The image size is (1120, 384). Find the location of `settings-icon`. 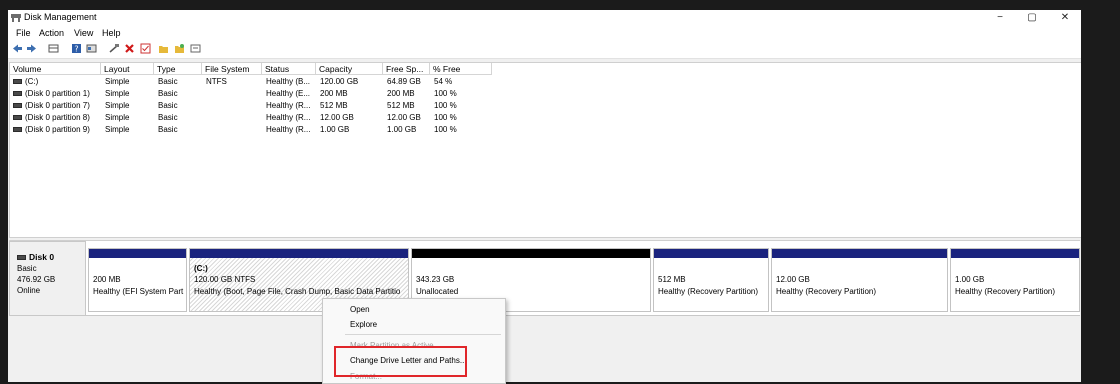

settings-icon is located at coordinates (195, 48).